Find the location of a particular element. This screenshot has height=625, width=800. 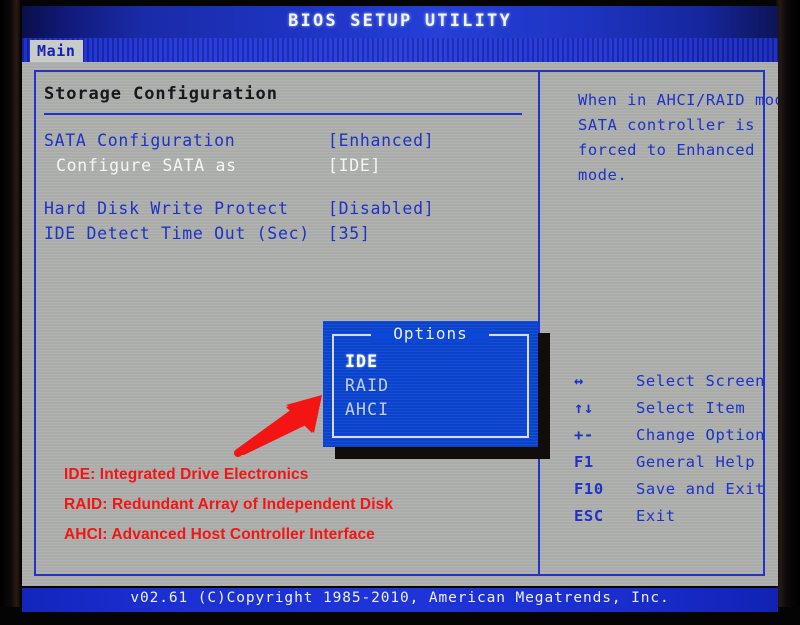

help-line: forced to Enhanced is located at coordinates (666, 150).